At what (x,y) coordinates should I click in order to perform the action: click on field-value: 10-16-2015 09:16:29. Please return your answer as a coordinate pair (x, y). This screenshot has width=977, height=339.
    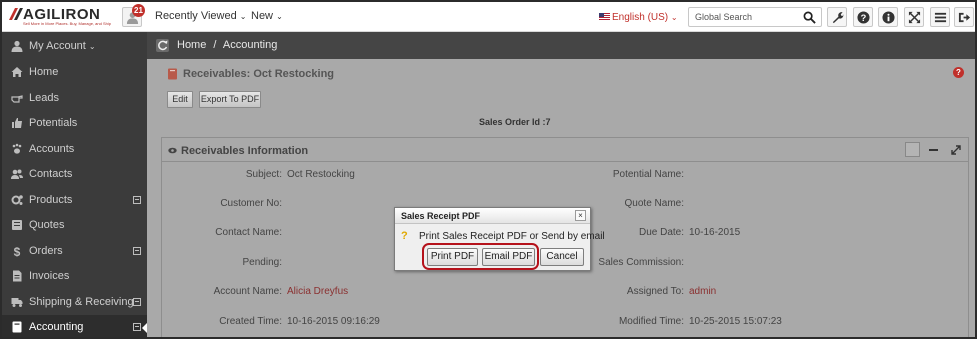
    Looking at the image, I should click on (333, 321).